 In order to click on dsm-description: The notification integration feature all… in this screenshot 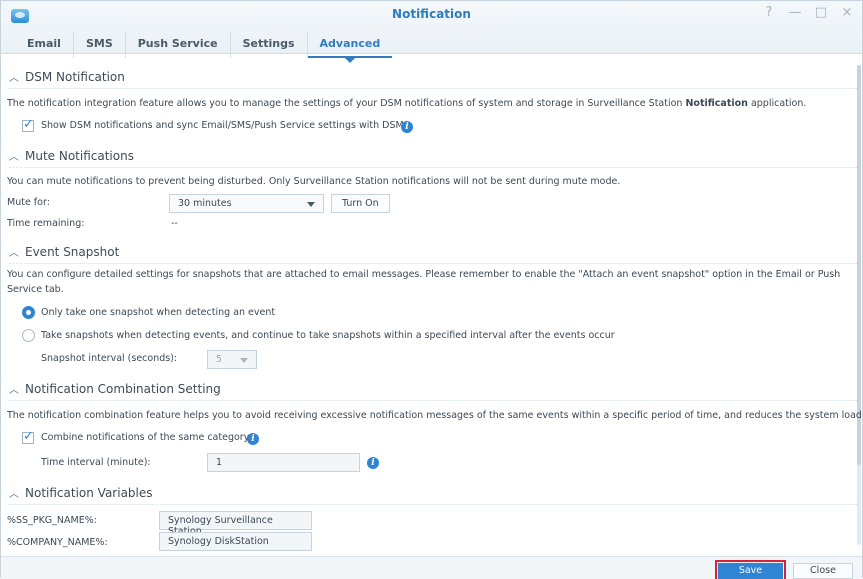, I will do `click(407, 103)`.